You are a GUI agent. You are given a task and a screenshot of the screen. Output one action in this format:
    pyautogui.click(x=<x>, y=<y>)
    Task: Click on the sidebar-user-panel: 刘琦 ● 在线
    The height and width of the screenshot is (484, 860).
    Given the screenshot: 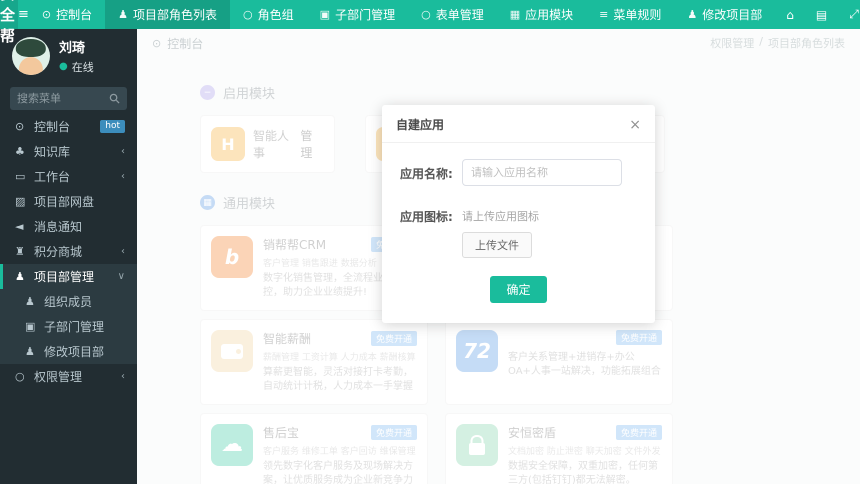 What is the action you would take?
    pyautogui.click(x=68, y=55)
    